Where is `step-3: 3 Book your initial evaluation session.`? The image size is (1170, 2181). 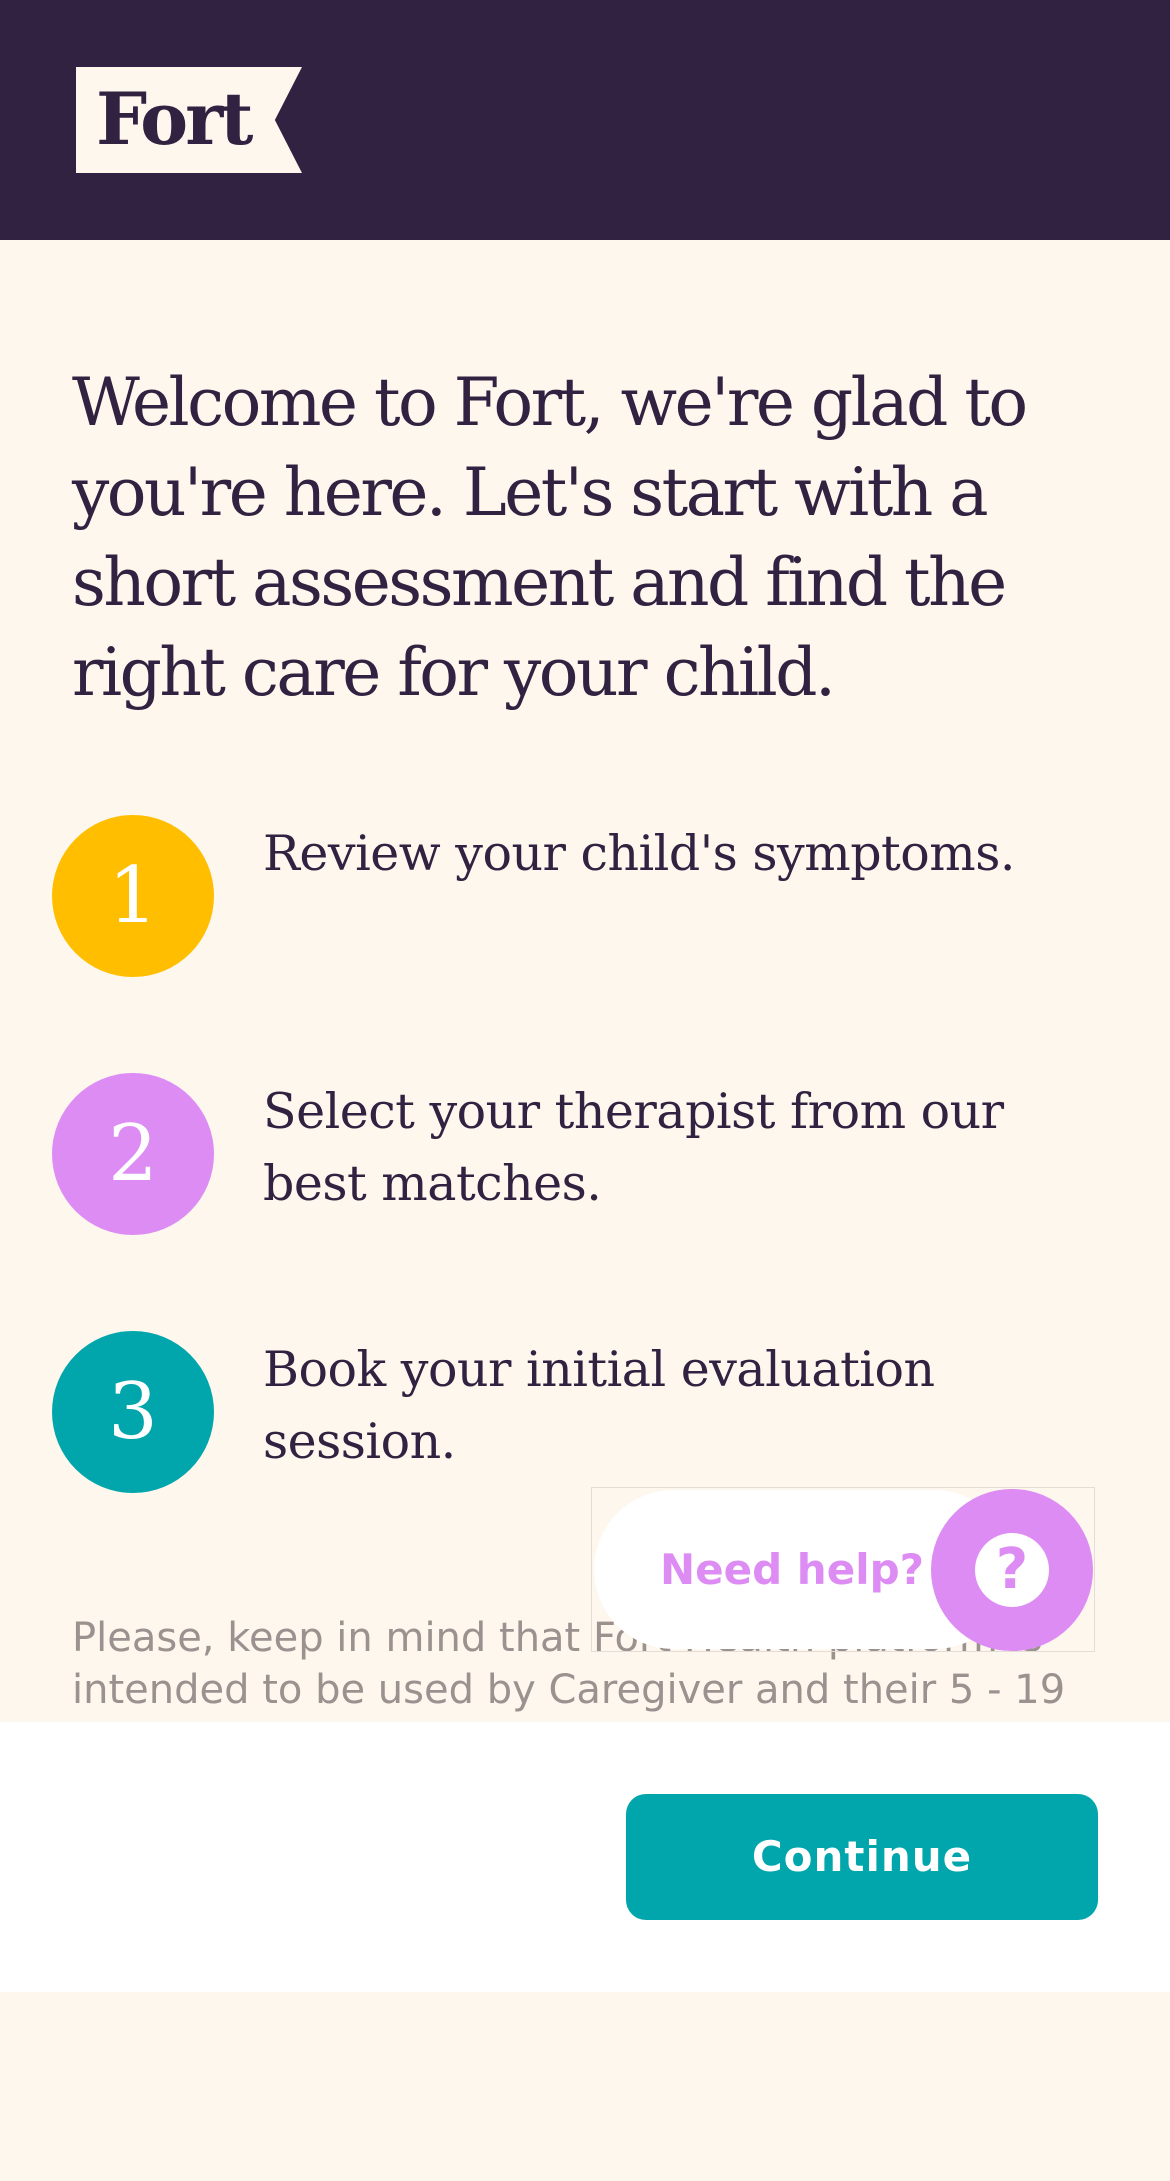
step-3: 3 Book your initial evaluation session. is located at coordinates (552, 1413).